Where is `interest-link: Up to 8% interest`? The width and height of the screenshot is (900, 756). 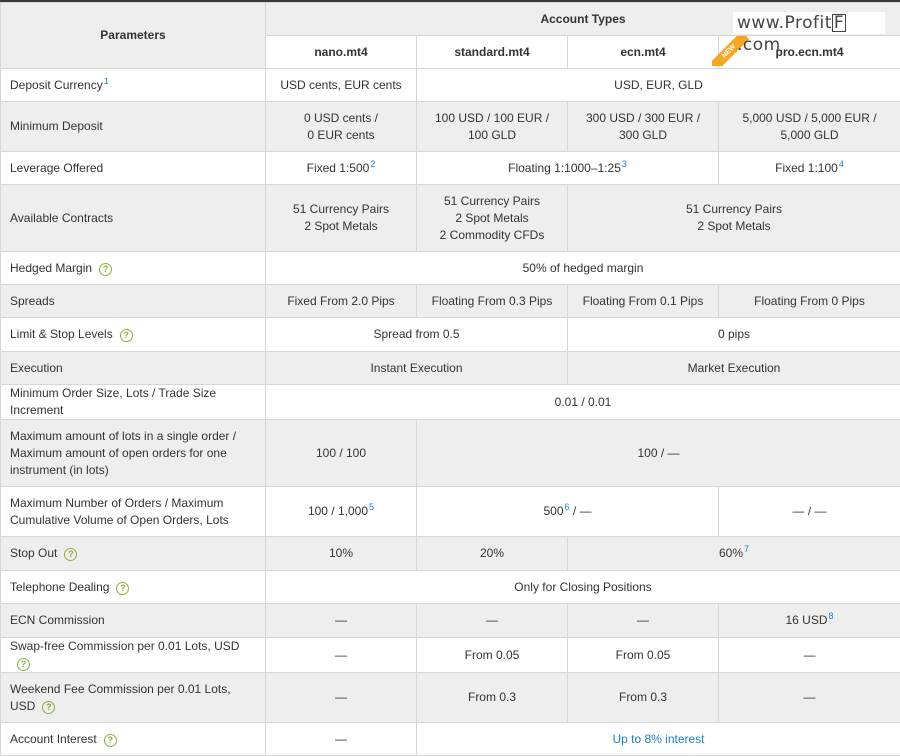 interest-link: Up to 8% interest is located at coordinates (658, 739).